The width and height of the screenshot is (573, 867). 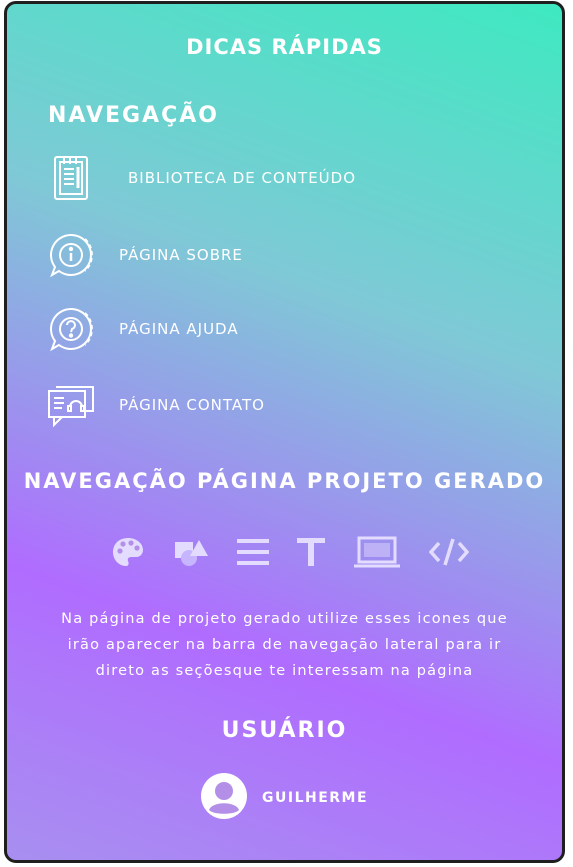 What do you see at coordinates (242, 178) in the screenshot?
I see `nav-item-label: BIBLIOTECA DE CONTEÚDO` at bounding box center [242, 178].